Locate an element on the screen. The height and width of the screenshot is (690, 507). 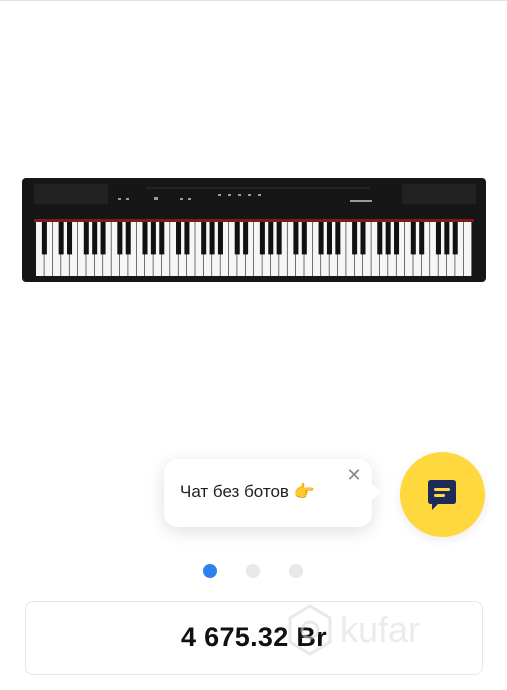
product-photo is located at coordinates (254, 230).